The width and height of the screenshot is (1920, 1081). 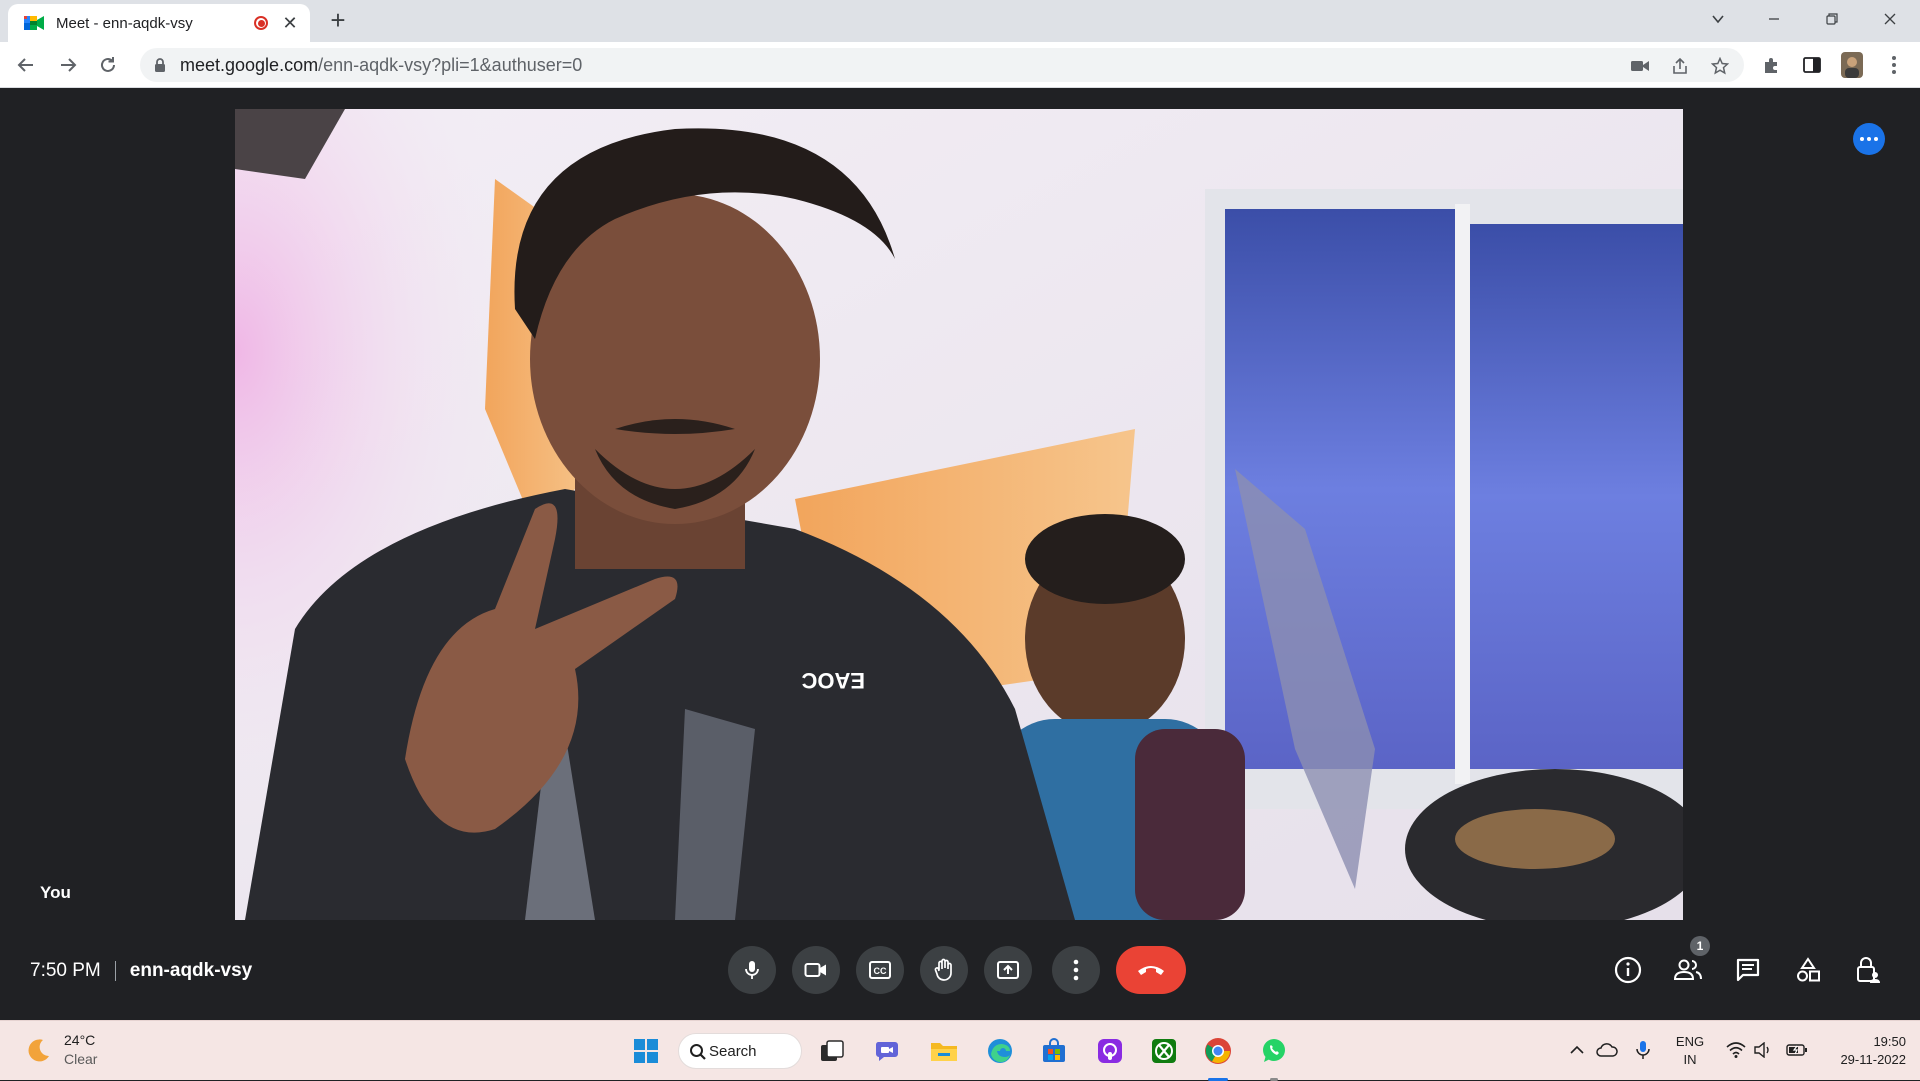 I want to click on language-indicator: ENG IN, so click(x=1690, y=1051).